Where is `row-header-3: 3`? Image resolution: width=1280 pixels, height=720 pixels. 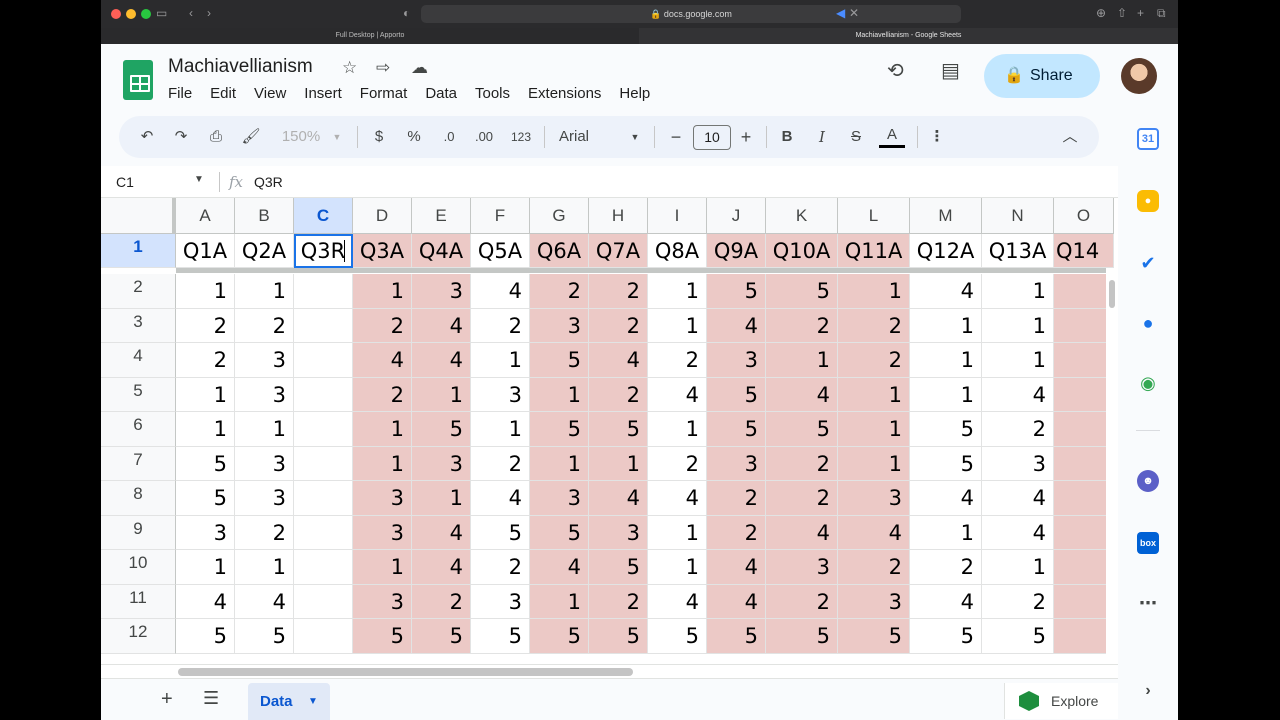
row-header-3: 3 is located at coordinates (138, 325).